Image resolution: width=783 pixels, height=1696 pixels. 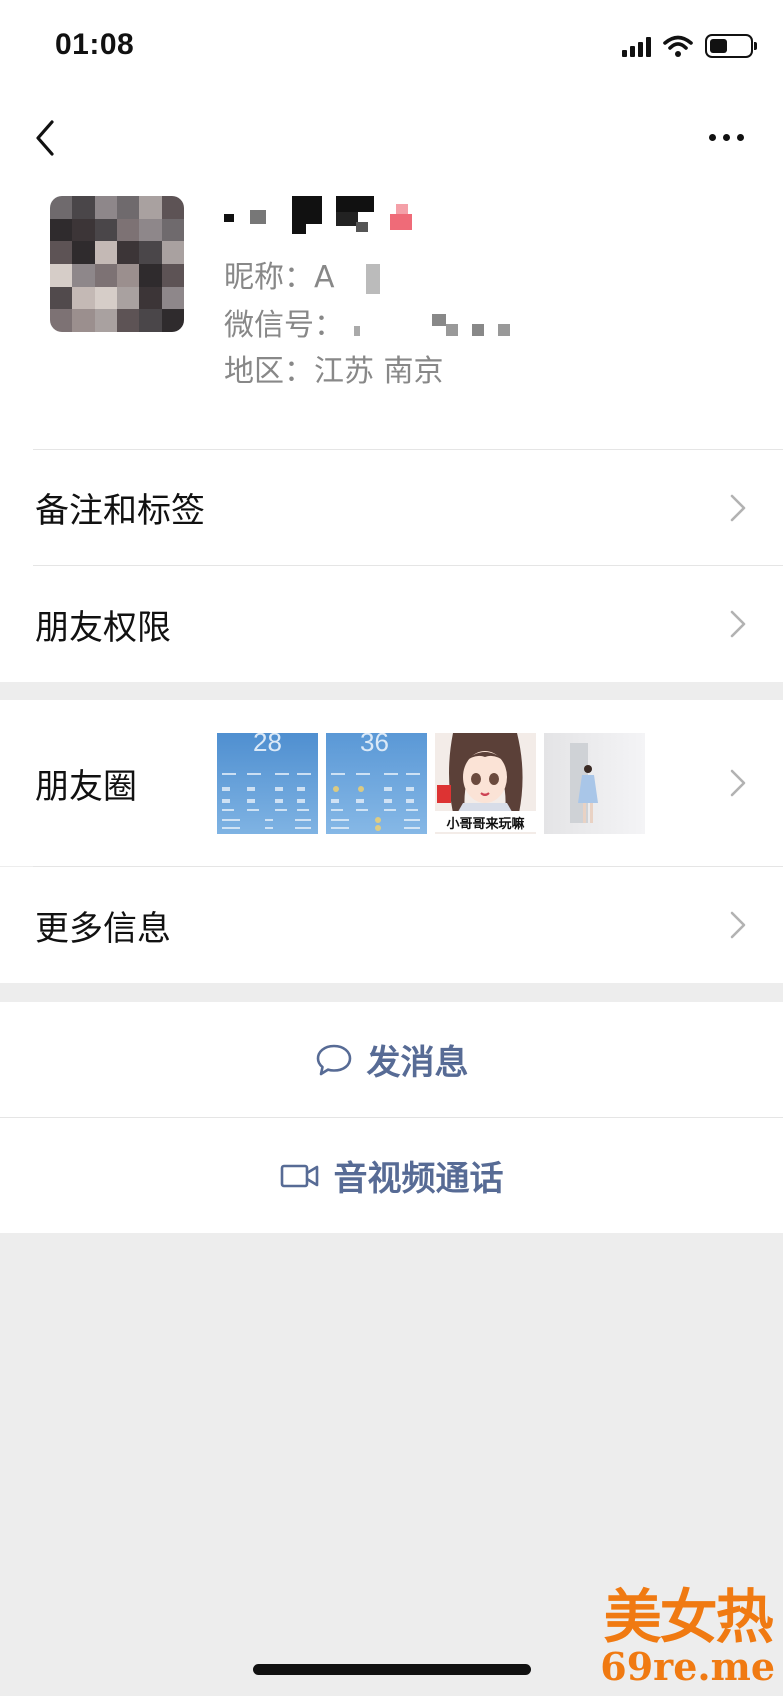 What do you see at coordinates (333, 1059) in the screenshot?
I see `chat-bubble-icon` at bounding box center [333, 1059].